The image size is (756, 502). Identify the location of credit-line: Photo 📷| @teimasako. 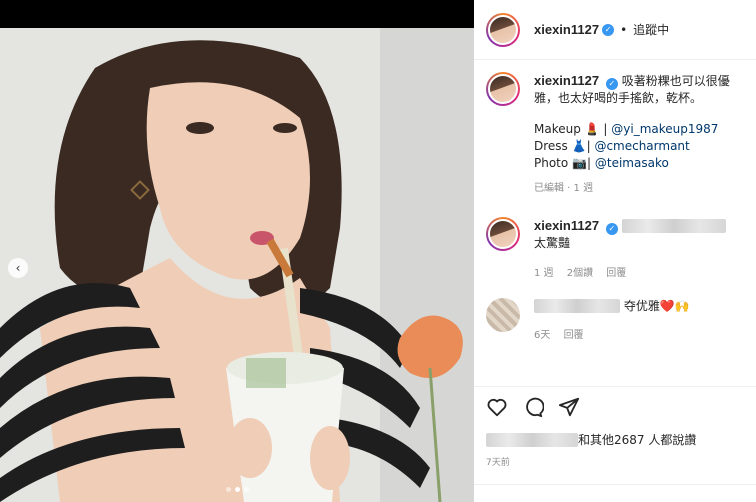
(601, 163).